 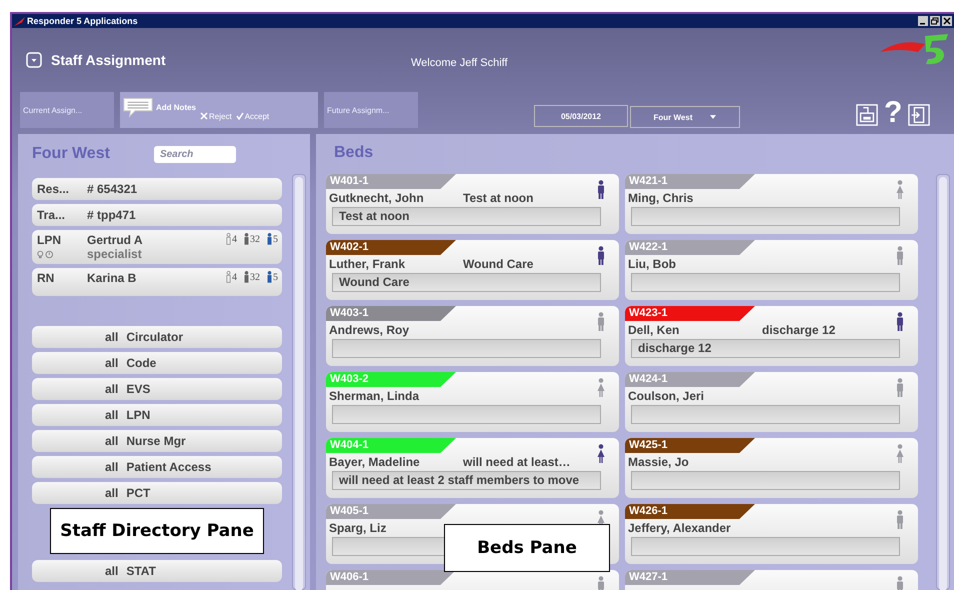 What do you see at coordinates (527, 548) in the screenshot?
I see `callout-tooltip: Beds Pane` at bounding box center [527, 548].